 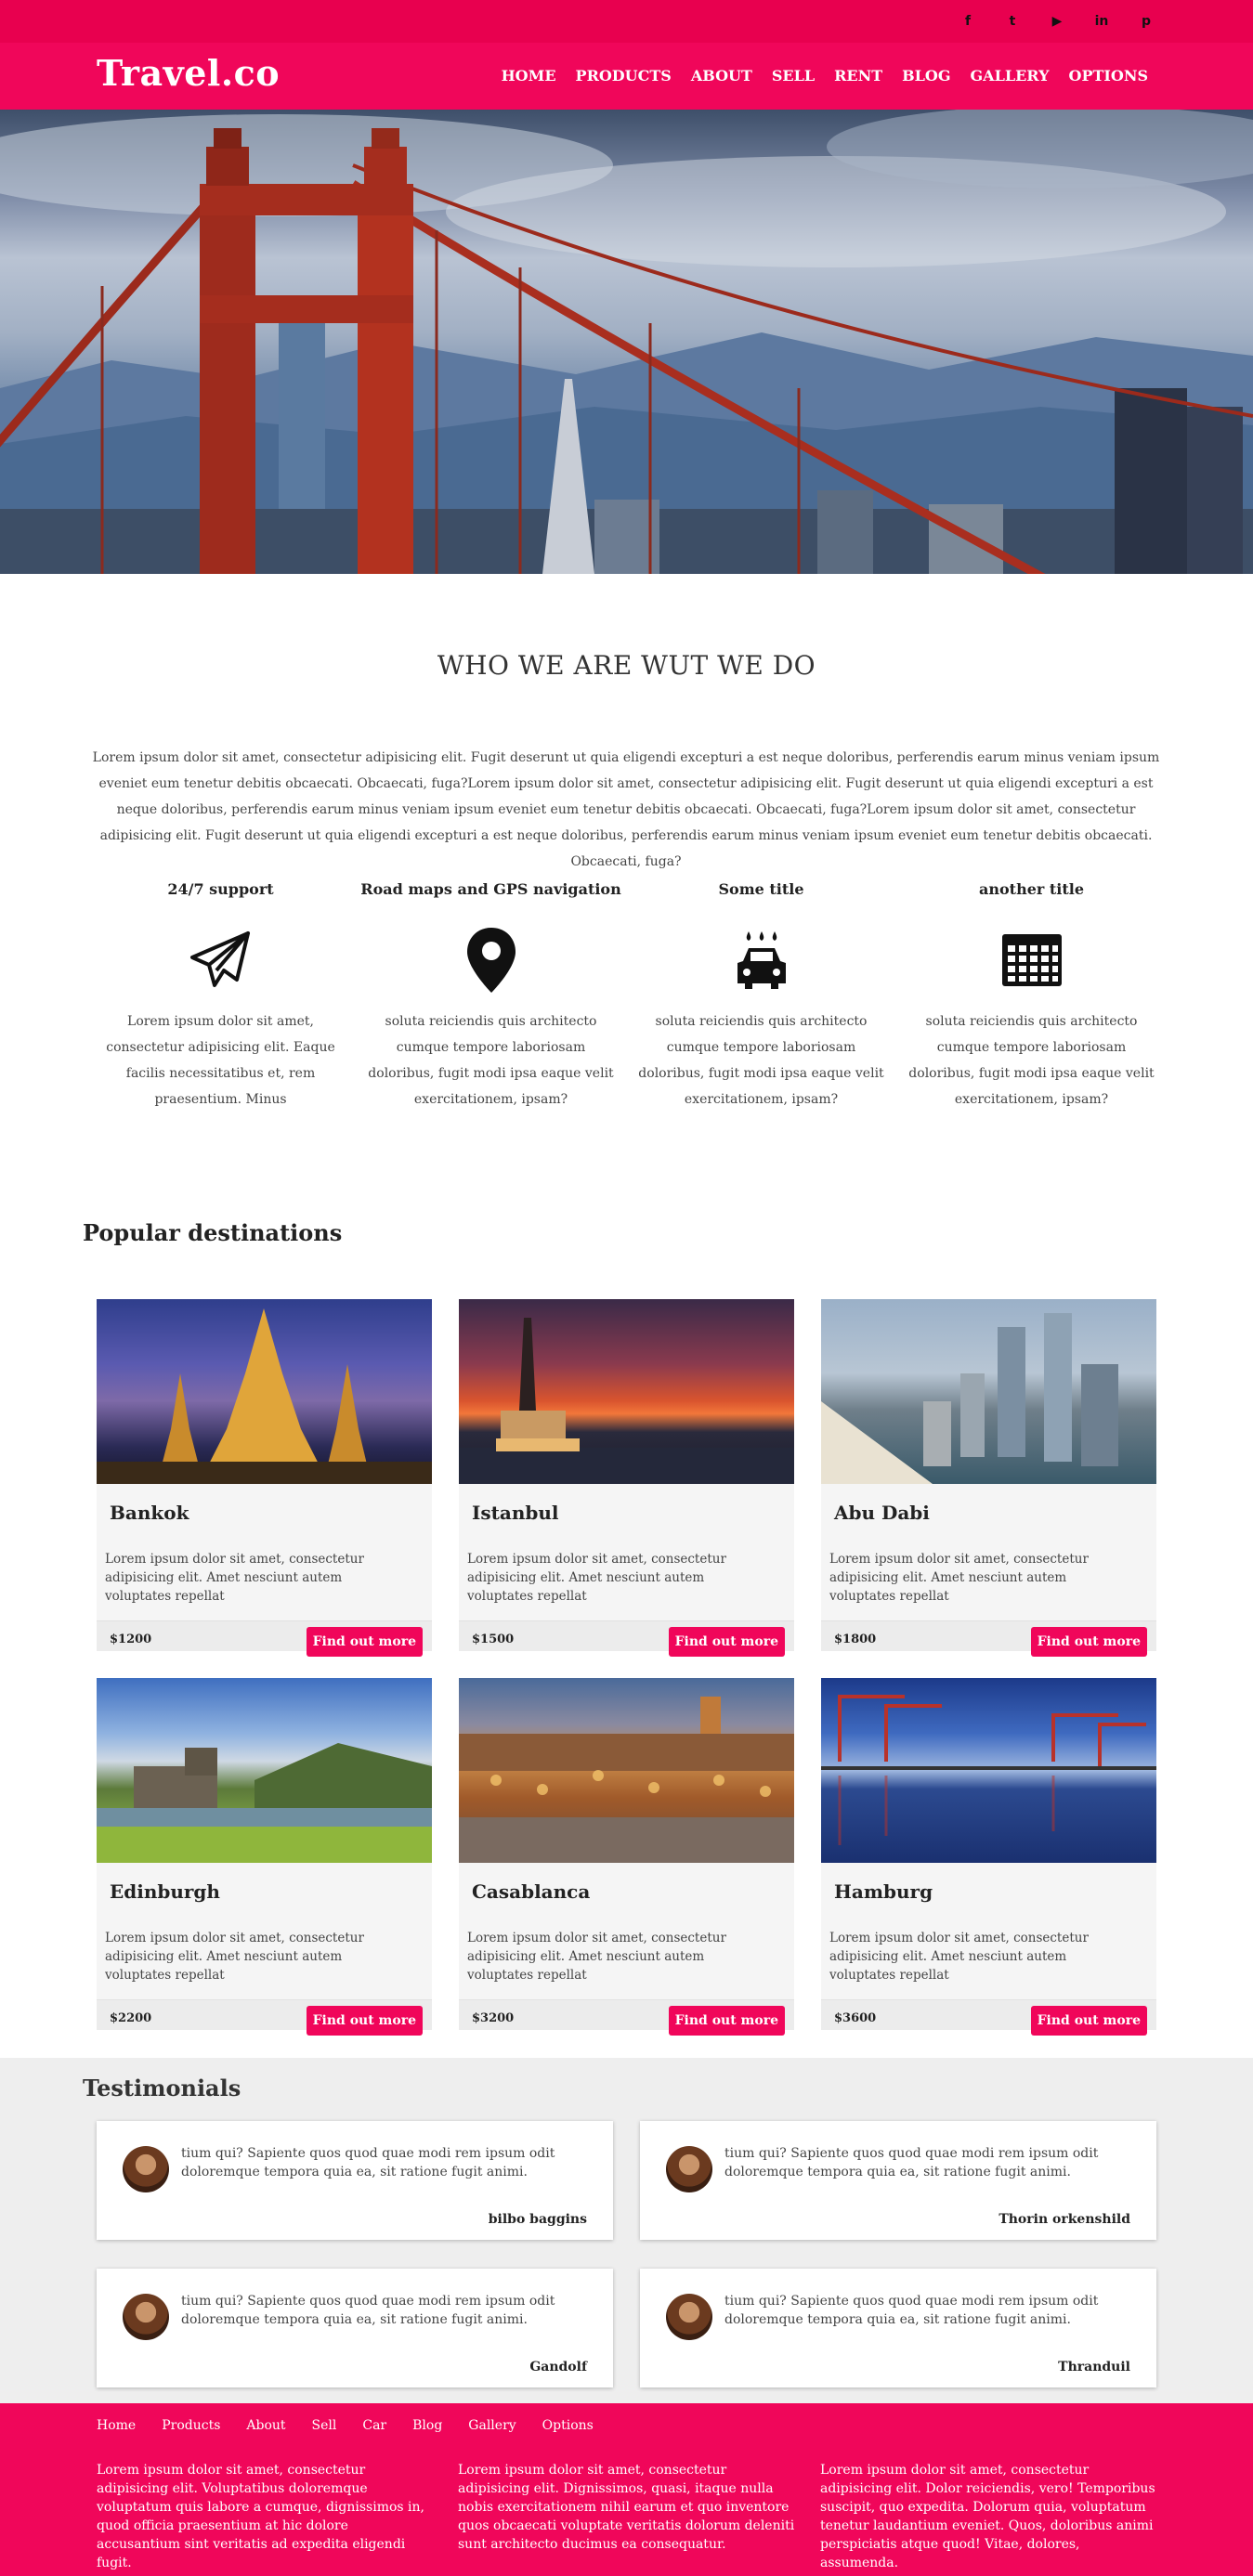 I want to click on paper-plane-icon, so click(x=221, y=960).